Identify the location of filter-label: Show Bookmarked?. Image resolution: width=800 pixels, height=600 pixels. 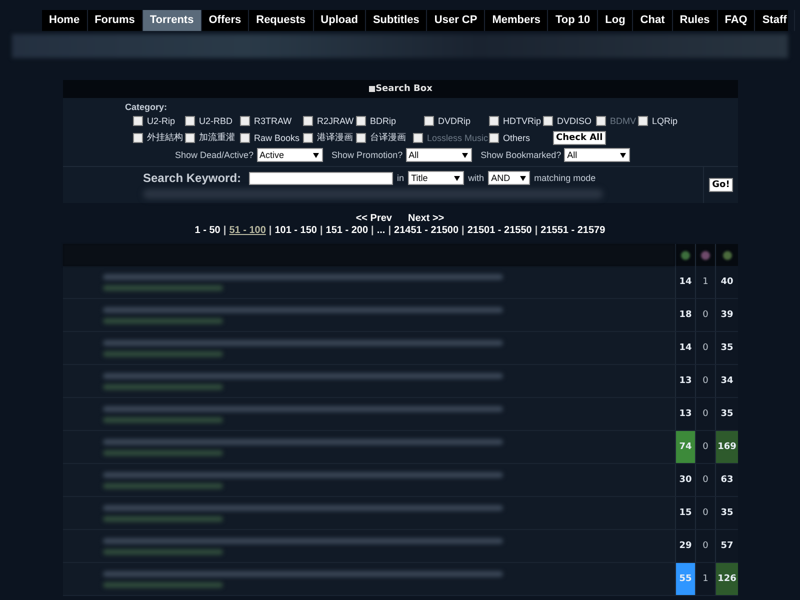
(521, 155).